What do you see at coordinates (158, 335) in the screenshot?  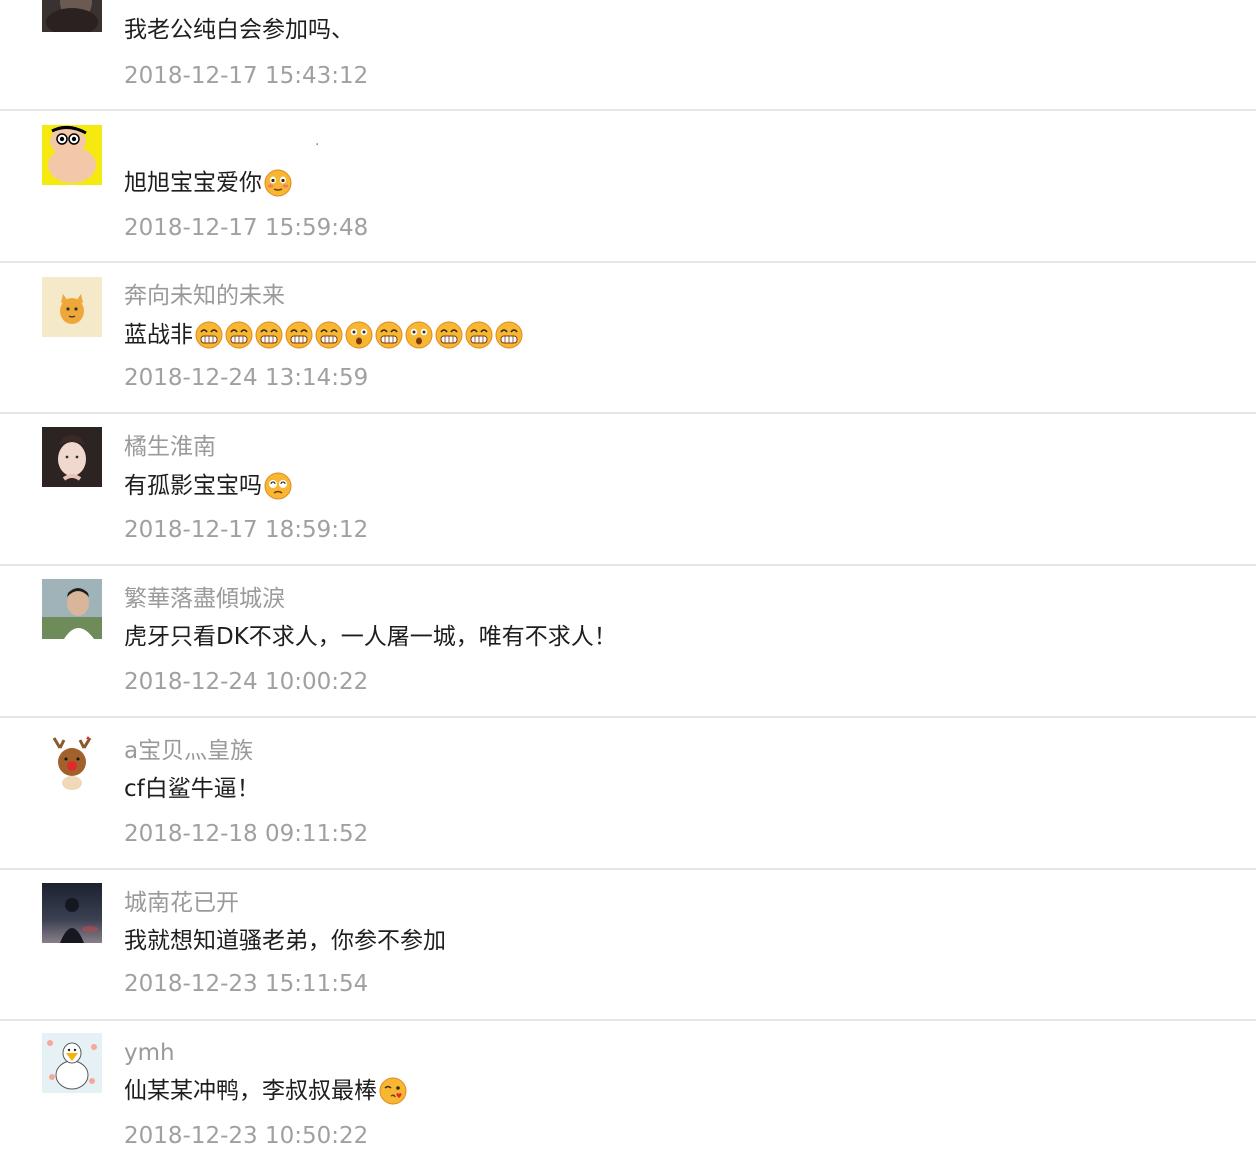 I see `comment-text-content: 蓝战非` at bounding box center [158, 335].